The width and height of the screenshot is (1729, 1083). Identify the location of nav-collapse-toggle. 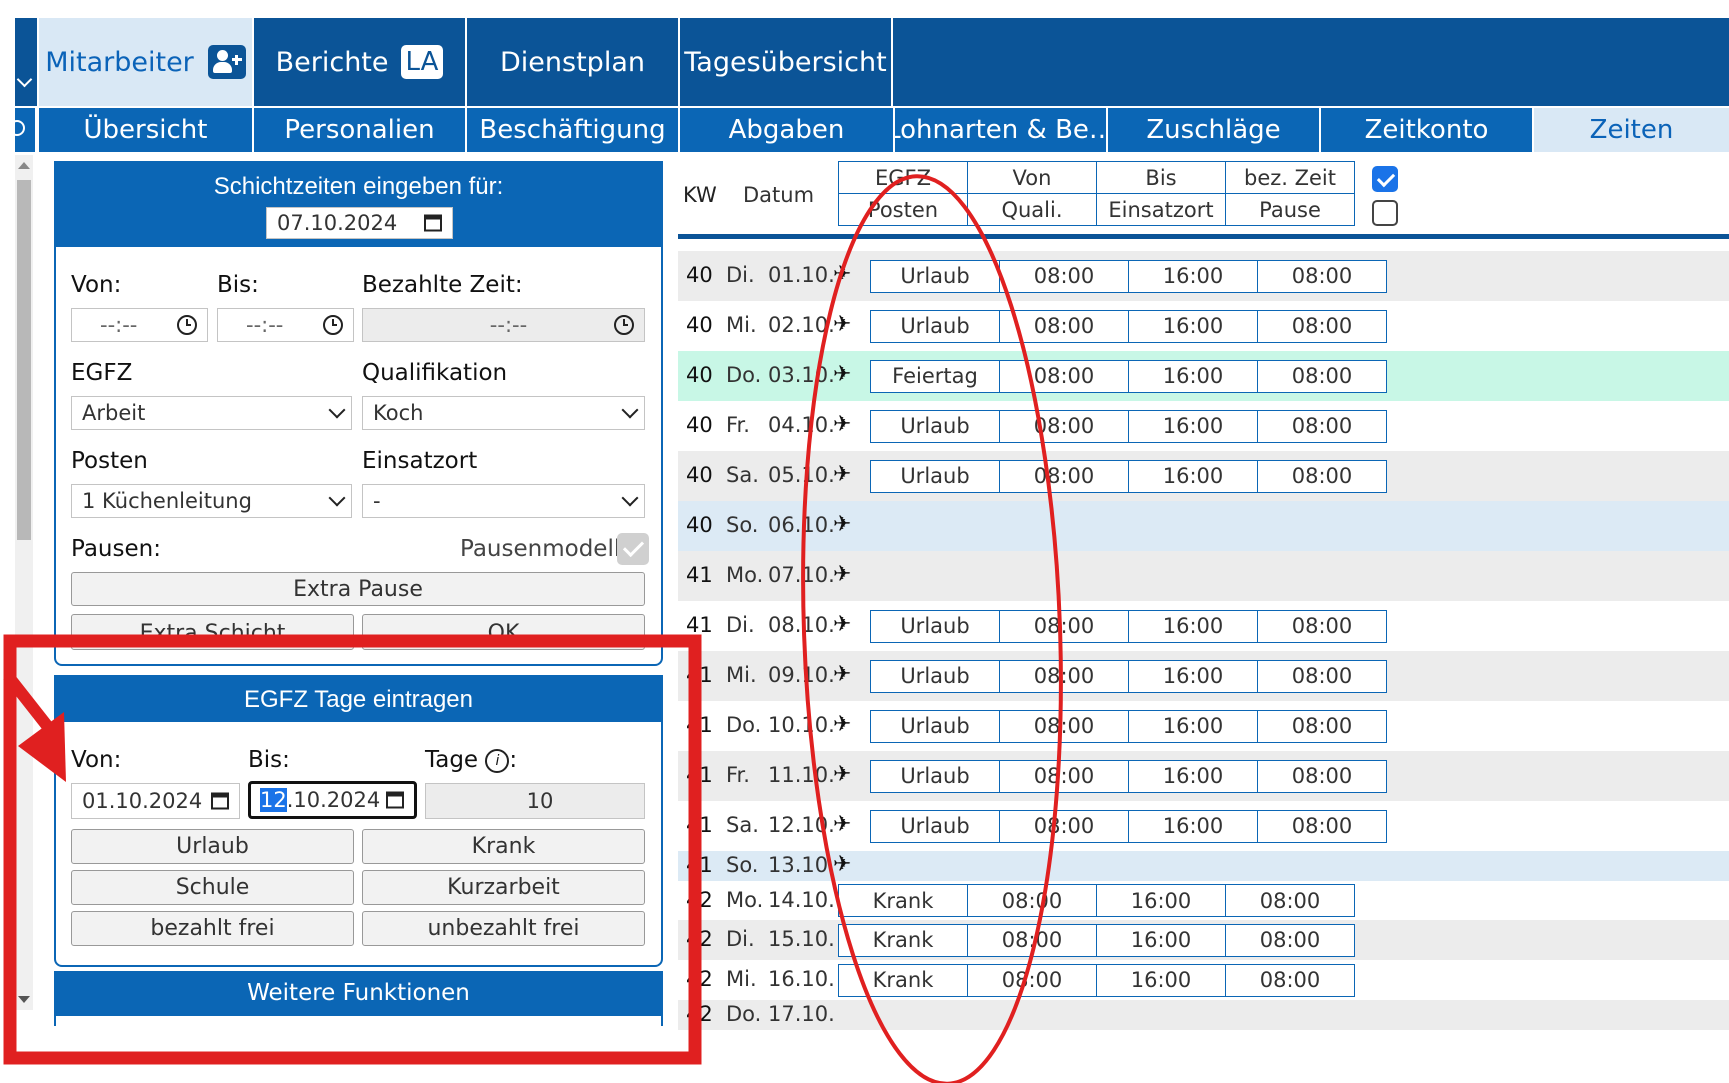
(25, 62).